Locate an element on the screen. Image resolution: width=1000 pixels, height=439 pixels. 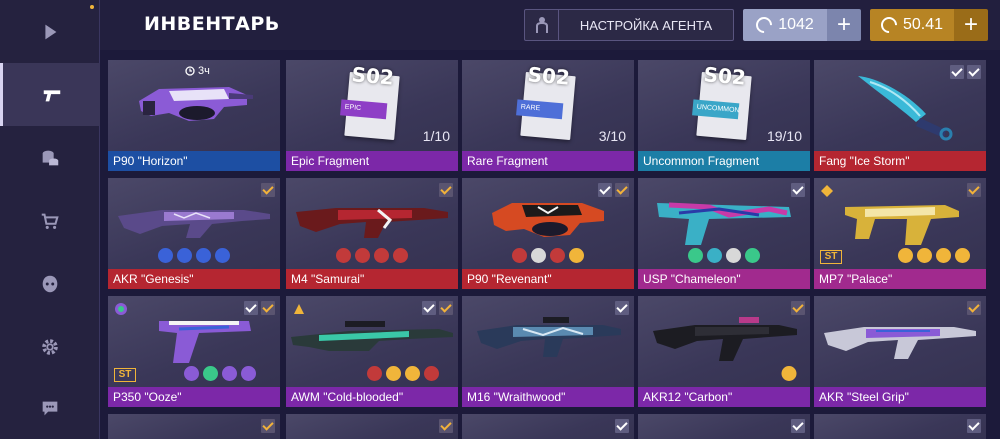
sidebar-item-shop is located at coordinates (50, 220).